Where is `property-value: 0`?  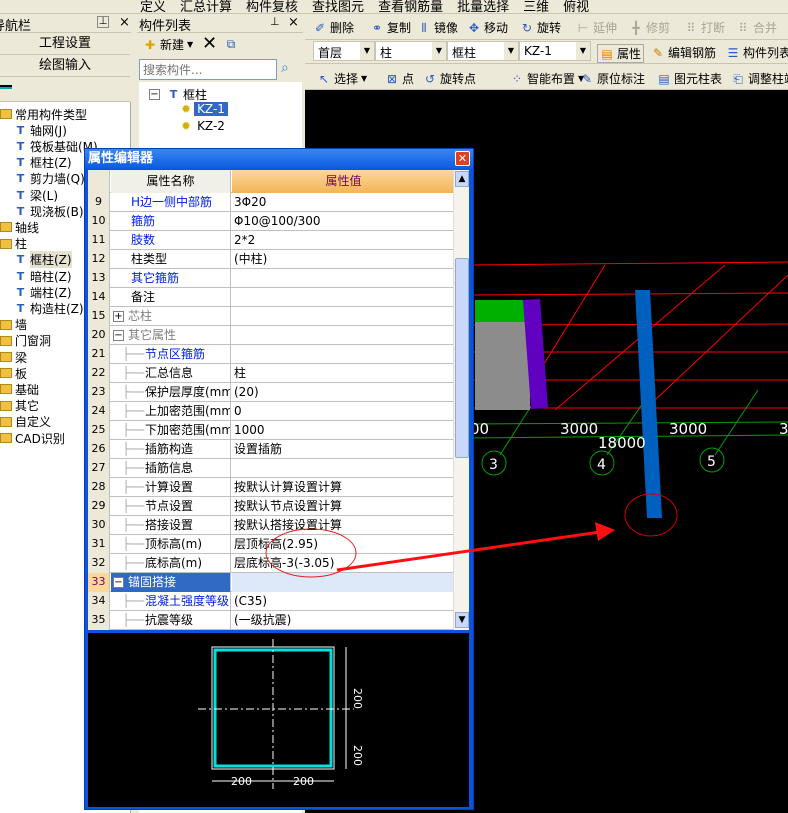 property-value: 0 is located at coordinates (342, 411).